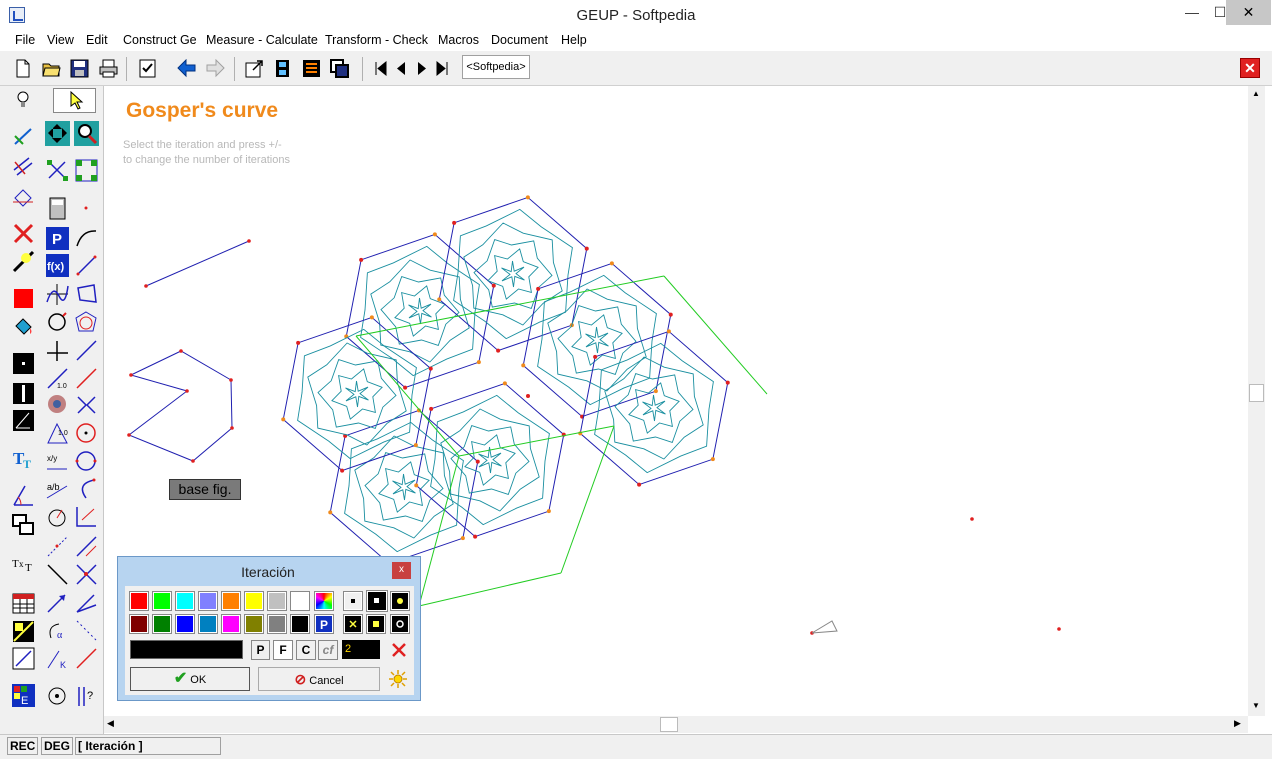 The width and height of the screenshot is (1272, 759). Describe the element at coordinates (57, 433) in the screenshot. I see `measure-angle-icon: 1.0` at that location.